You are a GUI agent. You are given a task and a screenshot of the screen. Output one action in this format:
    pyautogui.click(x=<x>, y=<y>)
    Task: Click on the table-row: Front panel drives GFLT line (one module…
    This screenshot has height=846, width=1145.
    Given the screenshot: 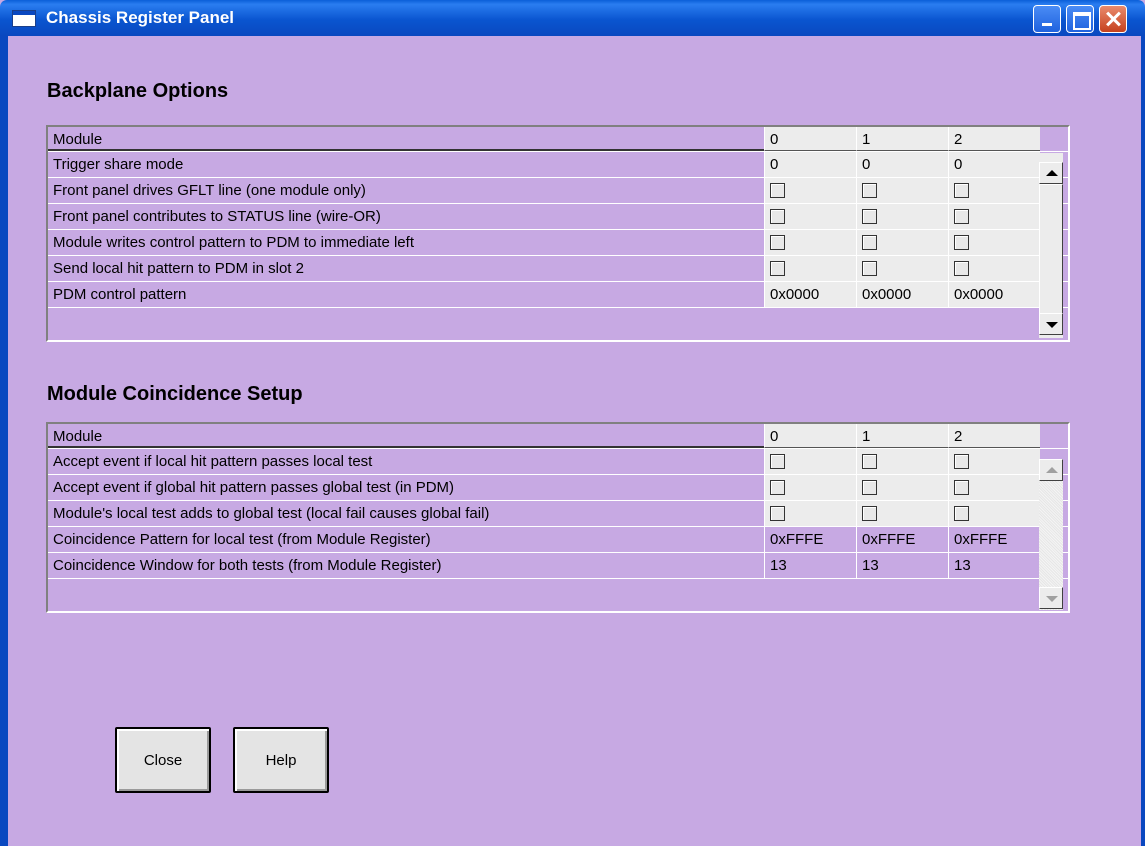 What is the action you would take?
    pyautogui.click(x=558, y=191)
    